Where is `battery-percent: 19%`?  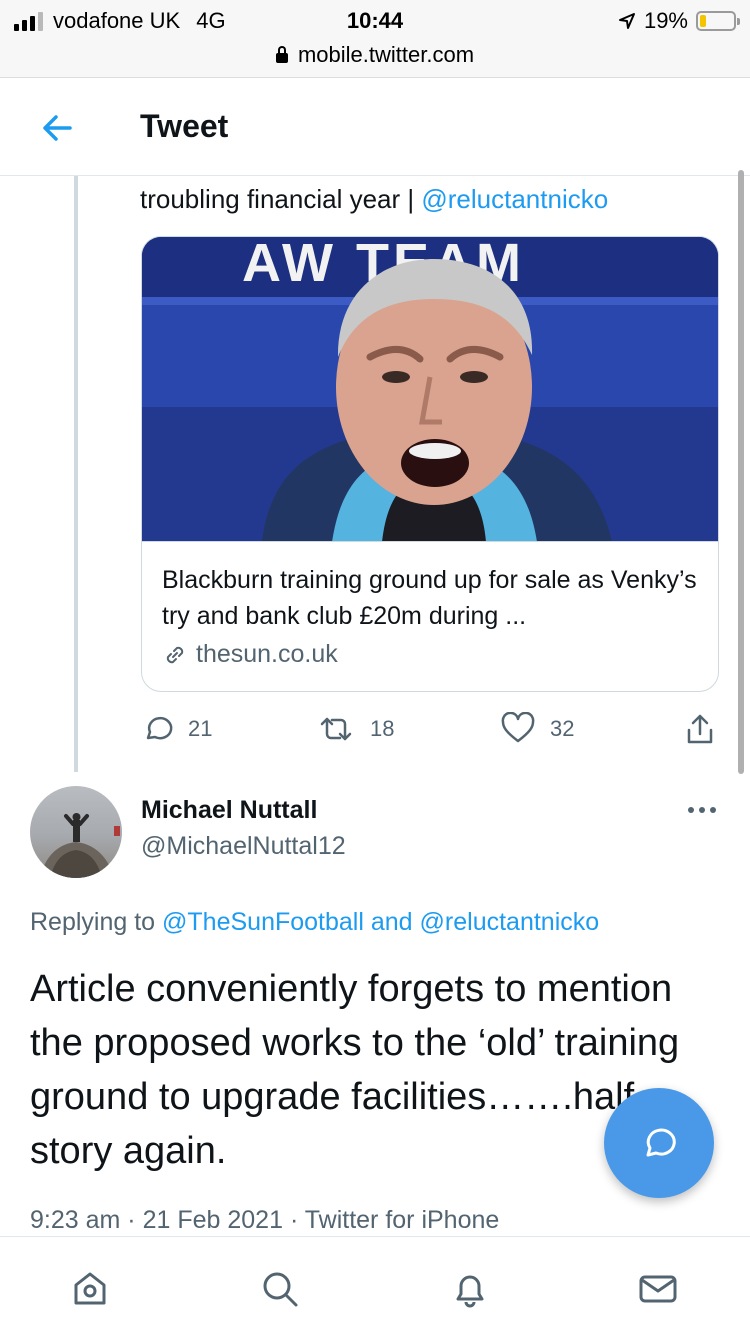 battery-percent: 19% is located at coordinates (665, 20).